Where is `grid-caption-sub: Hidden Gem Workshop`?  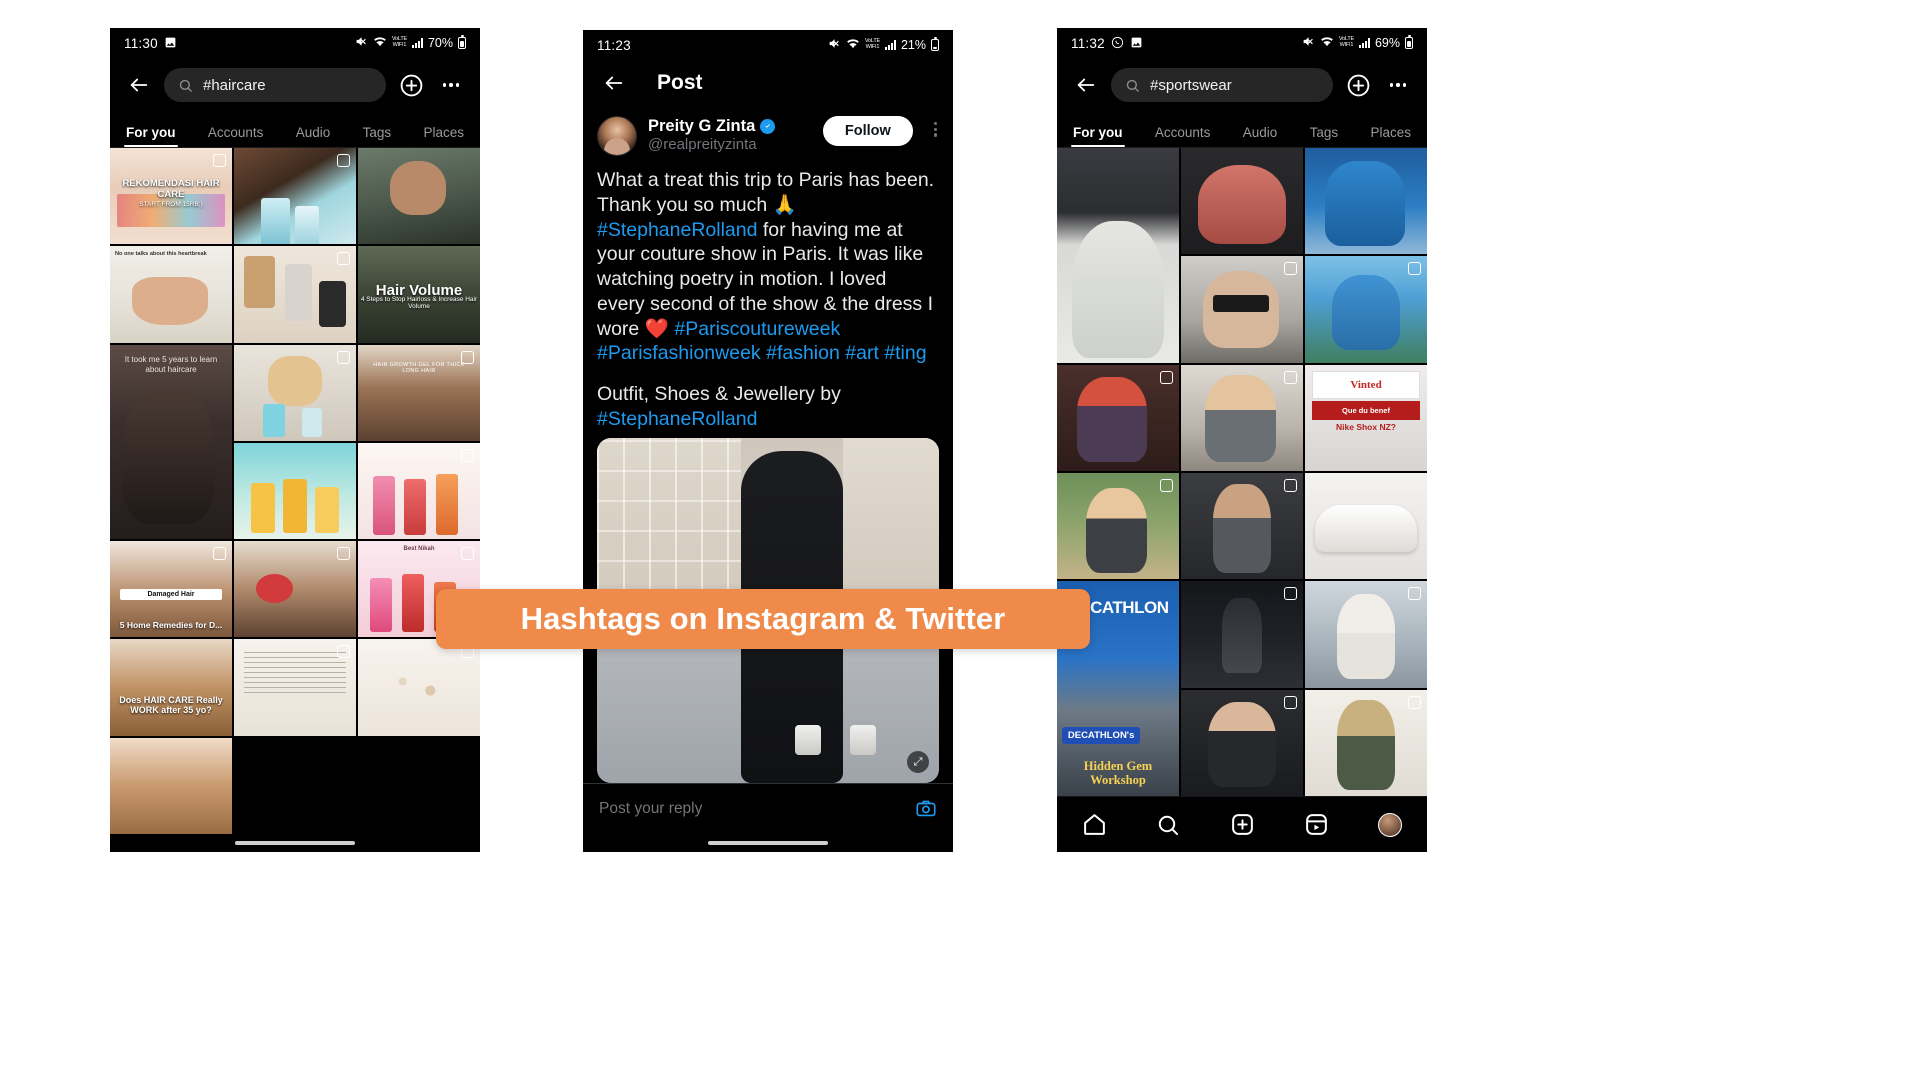
grid-caption-sub: Hidden Gem Workshop is located at coordinates (1118, 772).